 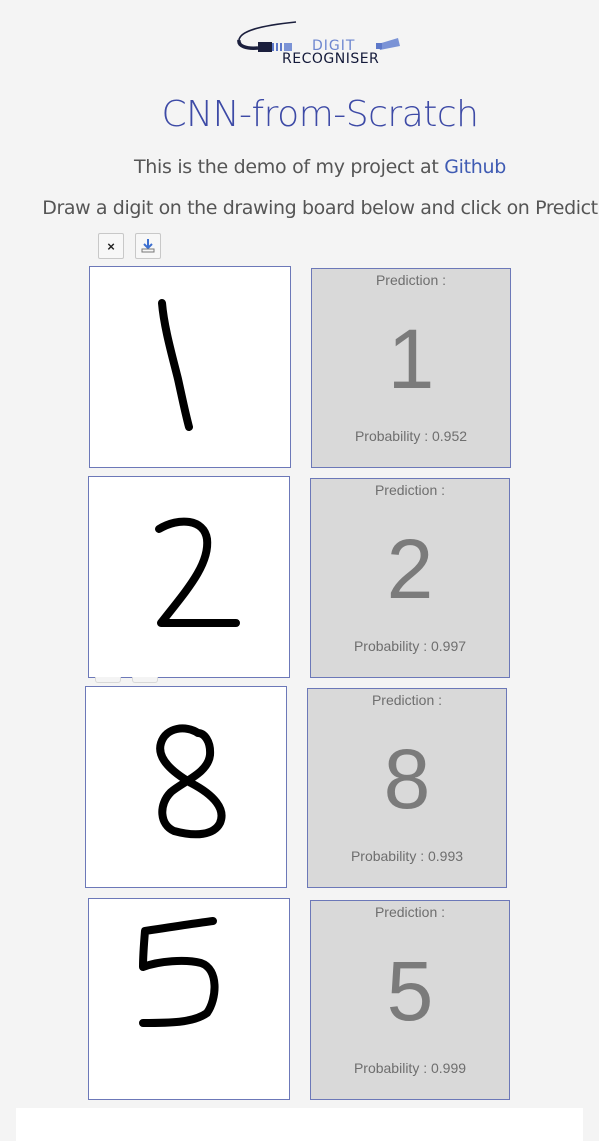 What do you see at coordinates (299, 1124) in the screenshot?
I see `footer-area` at bounding box center [299, 1124].